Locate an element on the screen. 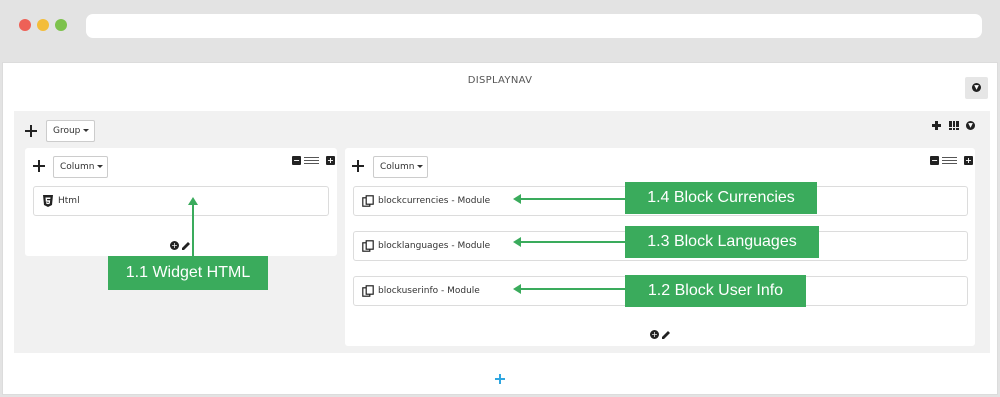 This screenshot has height=397, width=1000. add-column-button is located at coordinates (936, 125).